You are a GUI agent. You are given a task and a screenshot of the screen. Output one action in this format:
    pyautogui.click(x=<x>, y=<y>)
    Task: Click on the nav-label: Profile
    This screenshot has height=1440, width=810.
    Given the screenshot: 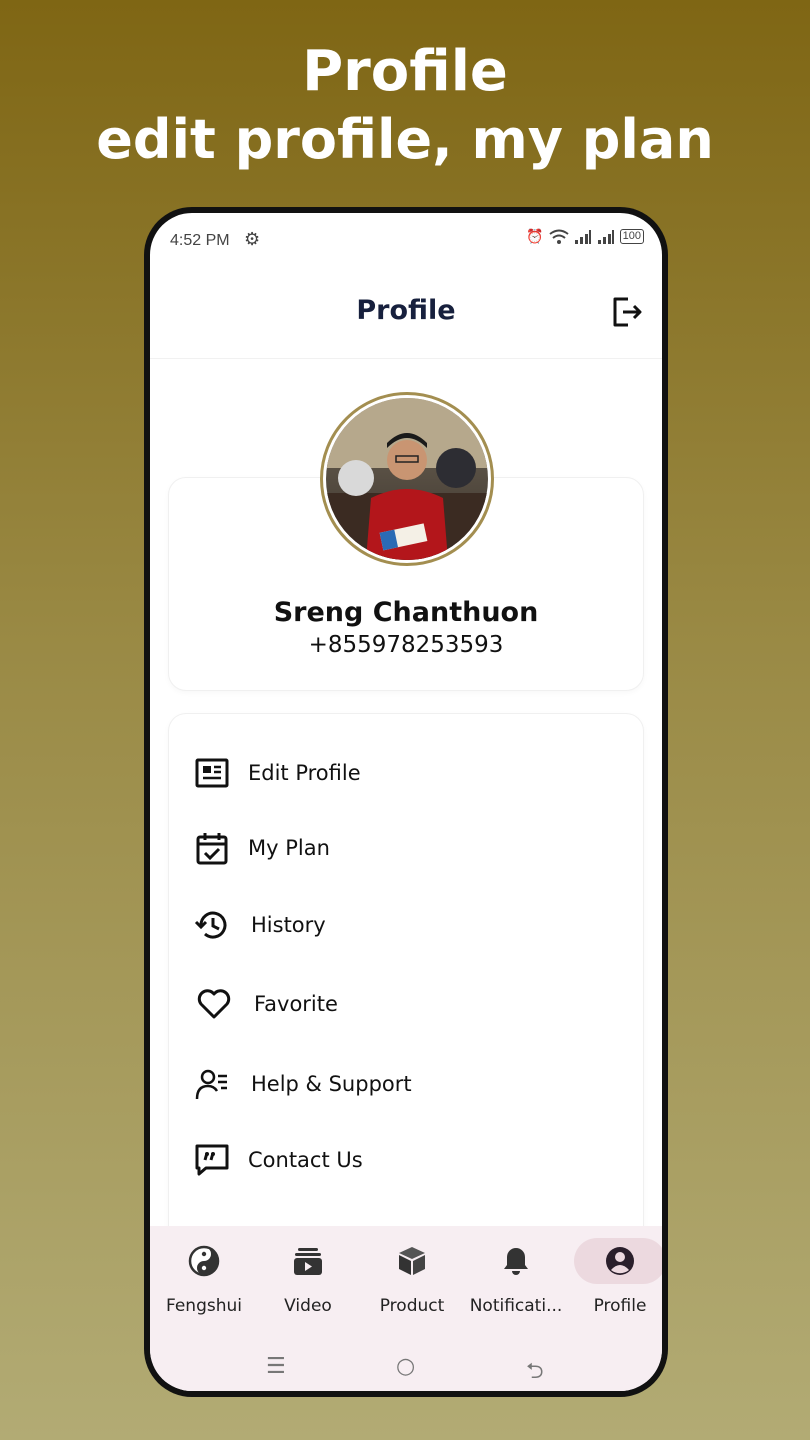 What is the action you would take?
    pyautogui.click(x=620, y=1306)
    